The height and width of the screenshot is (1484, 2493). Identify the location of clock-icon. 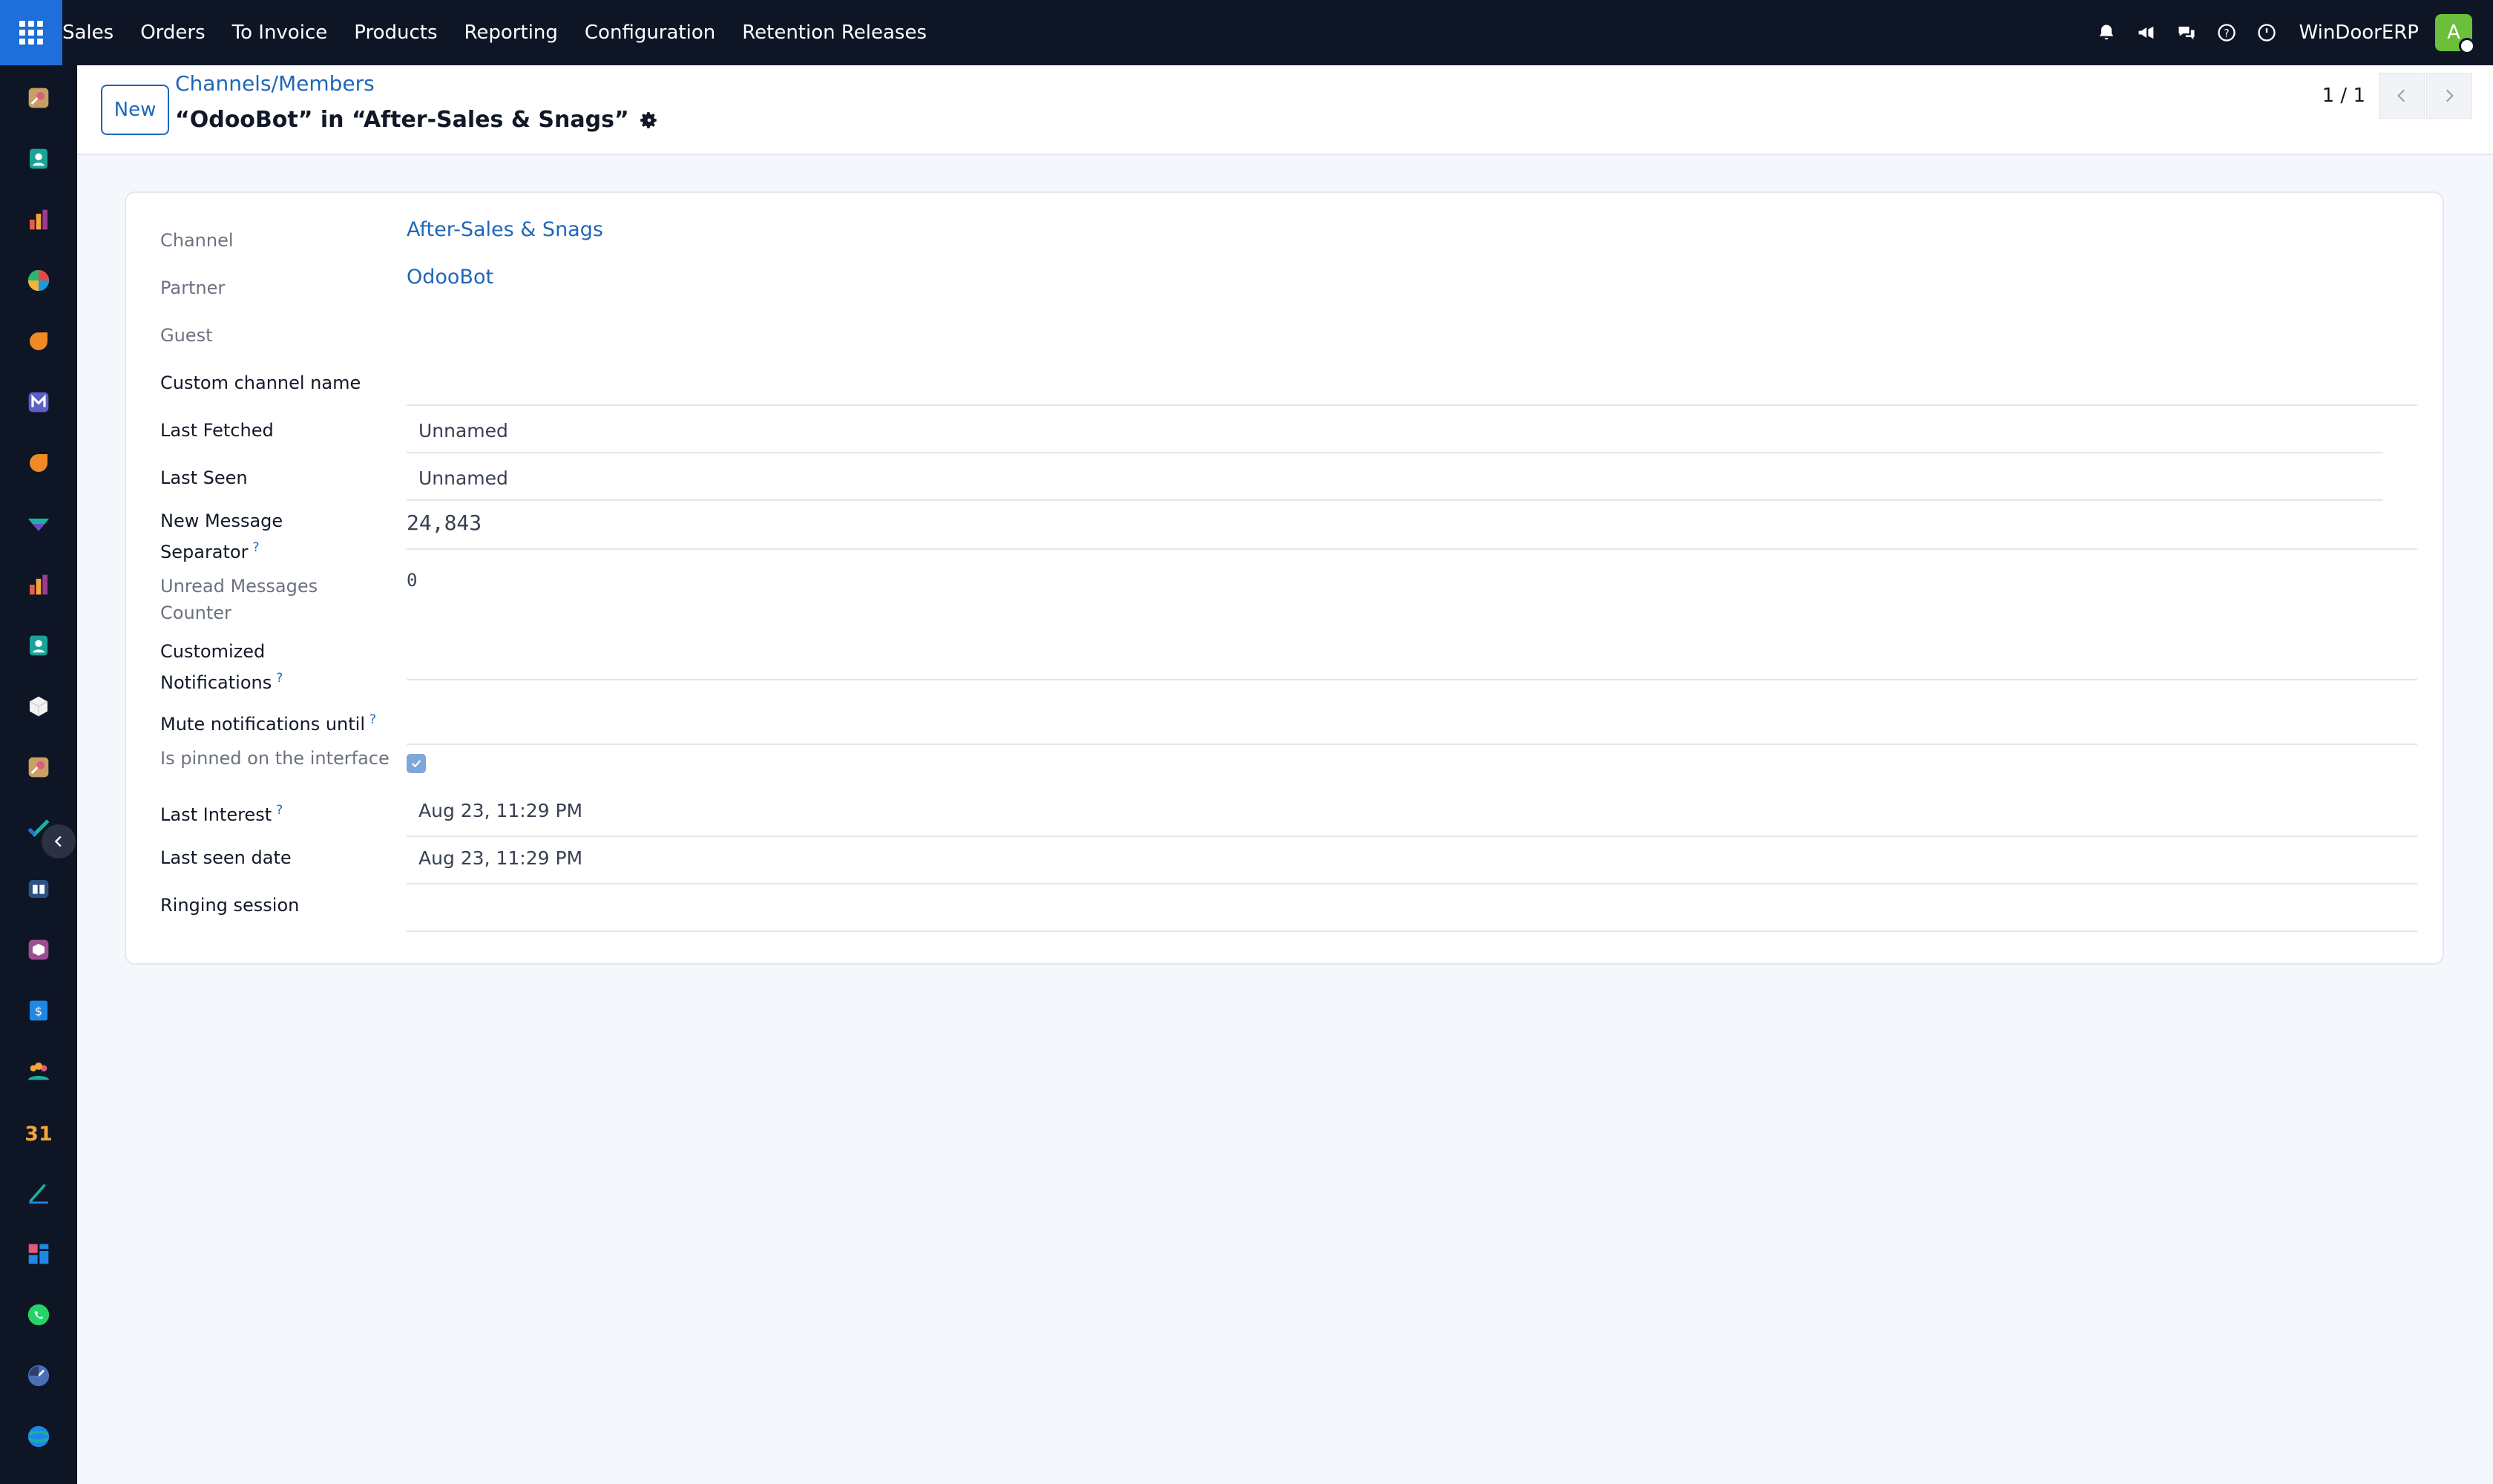
(2266, 32).